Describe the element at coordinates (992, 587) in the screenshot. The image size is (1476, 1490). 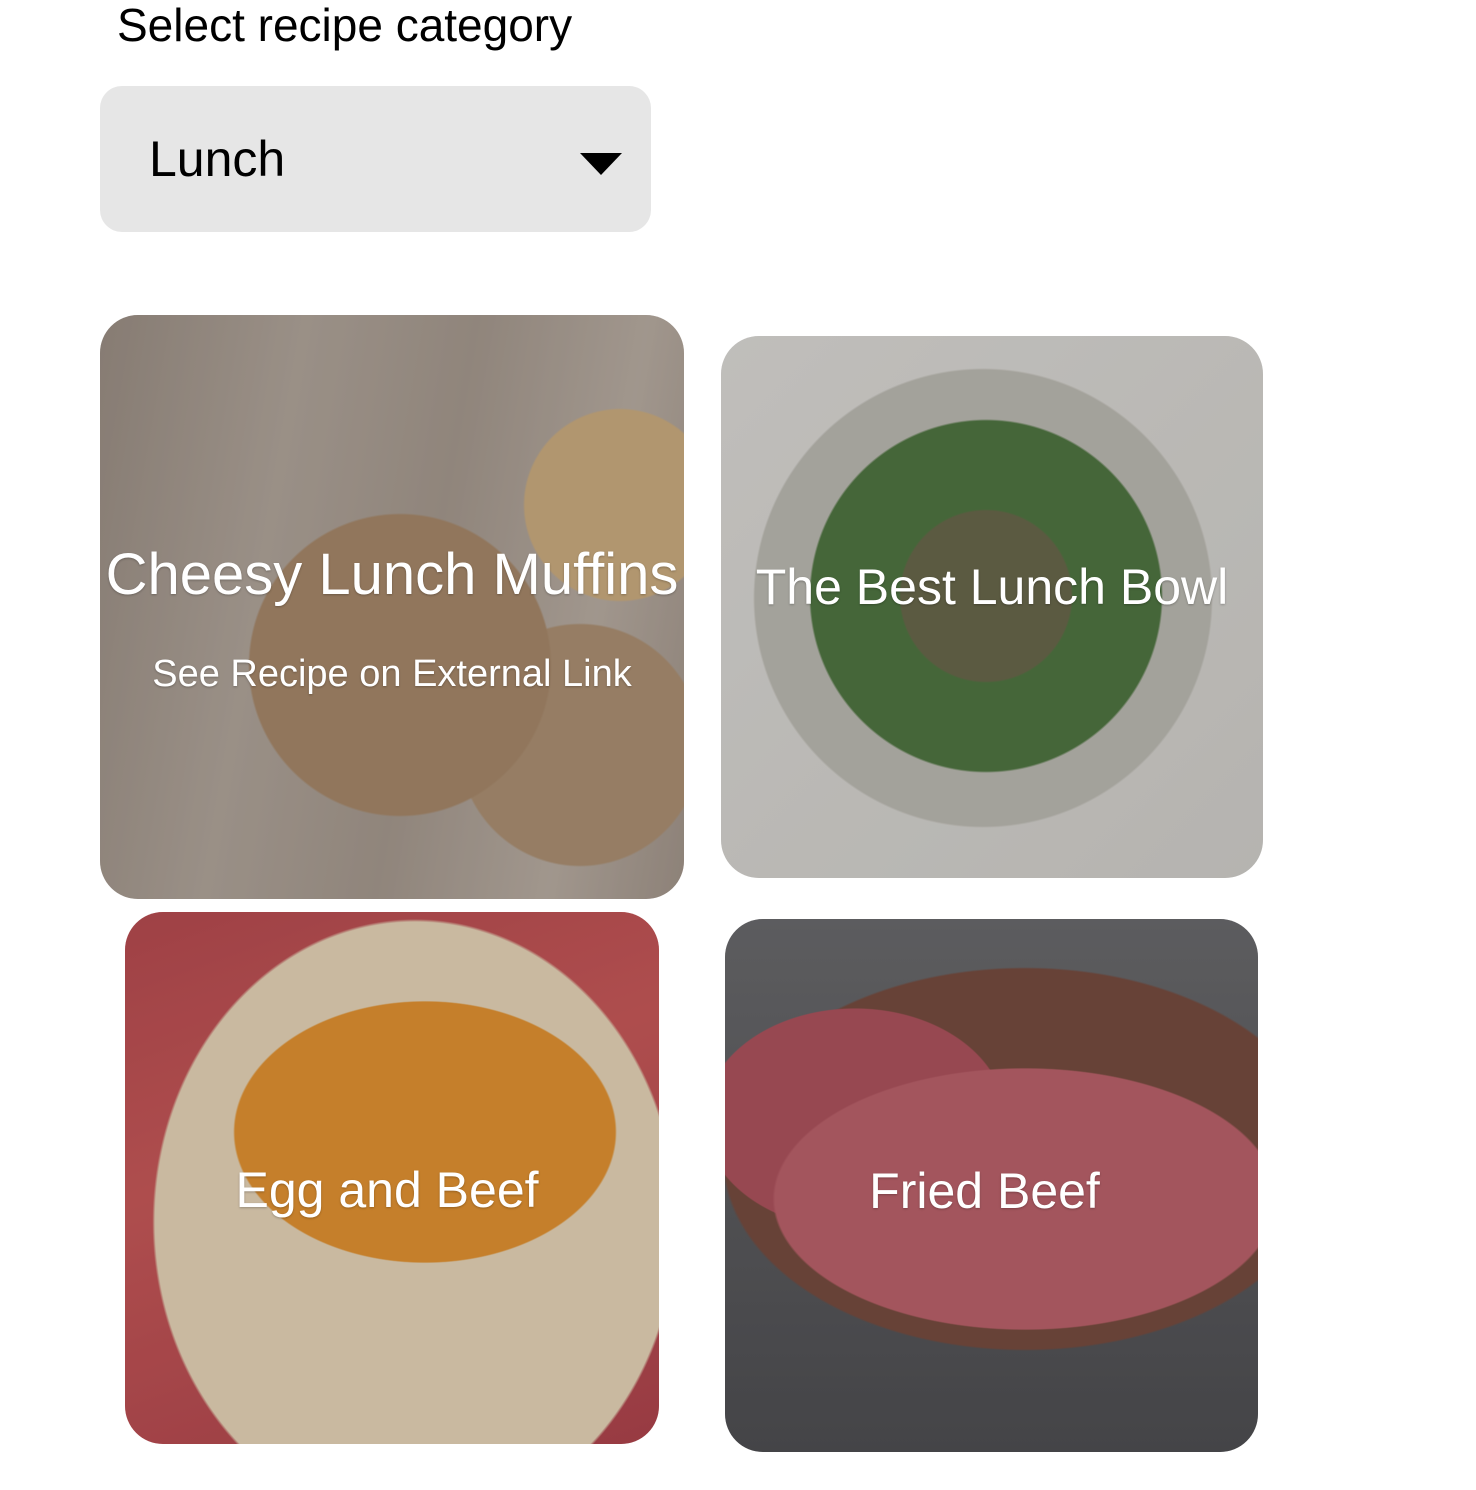
I see `recipe-title: The Best Lunch Bowl` at that location.